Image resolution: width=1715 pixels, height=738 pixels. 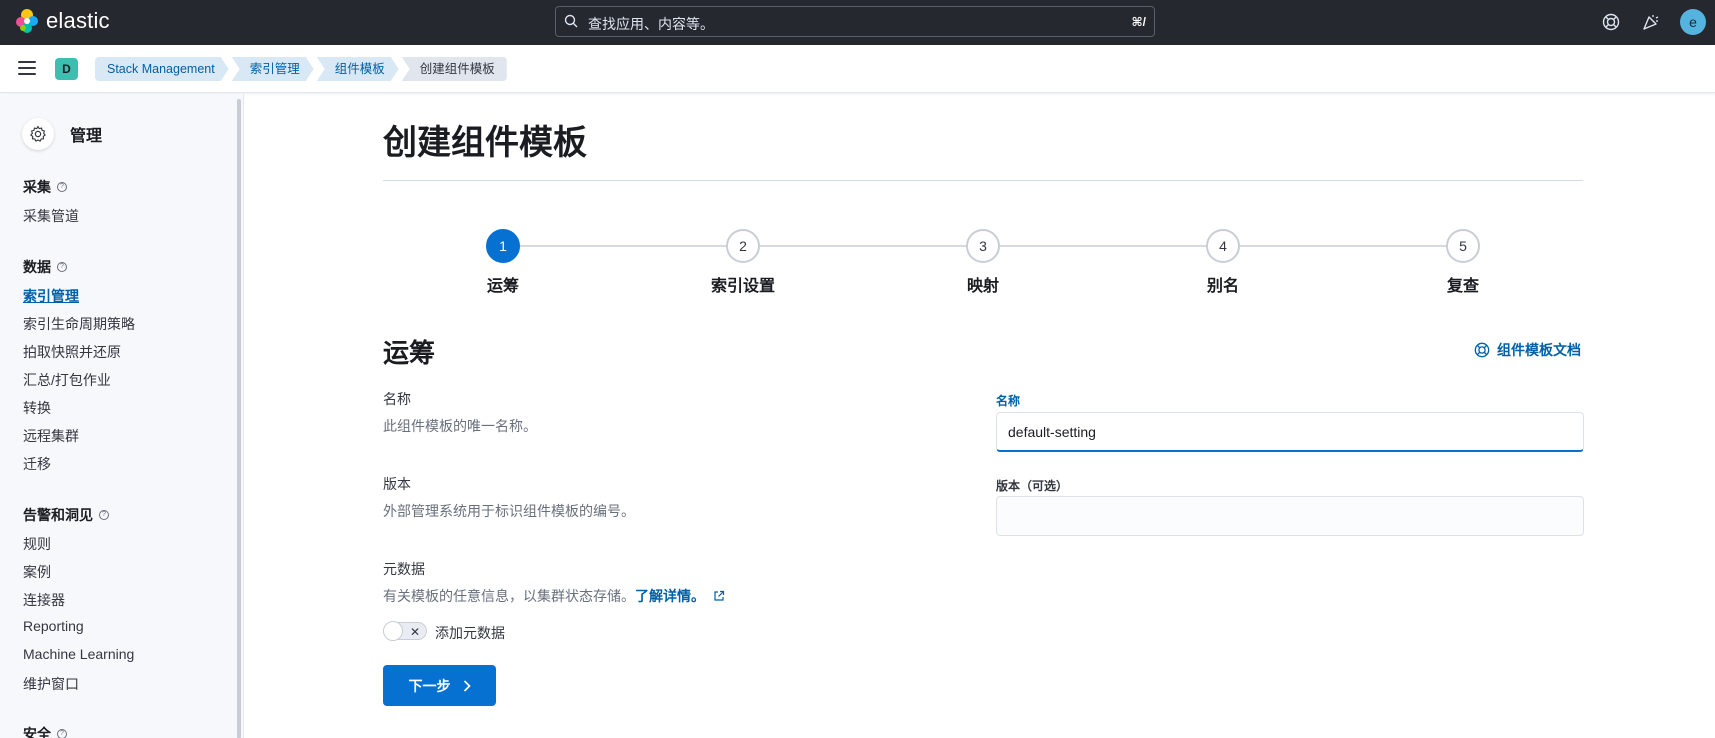 I want to click on sidebar-group-data: 数据?, so click(x=45, y=267).